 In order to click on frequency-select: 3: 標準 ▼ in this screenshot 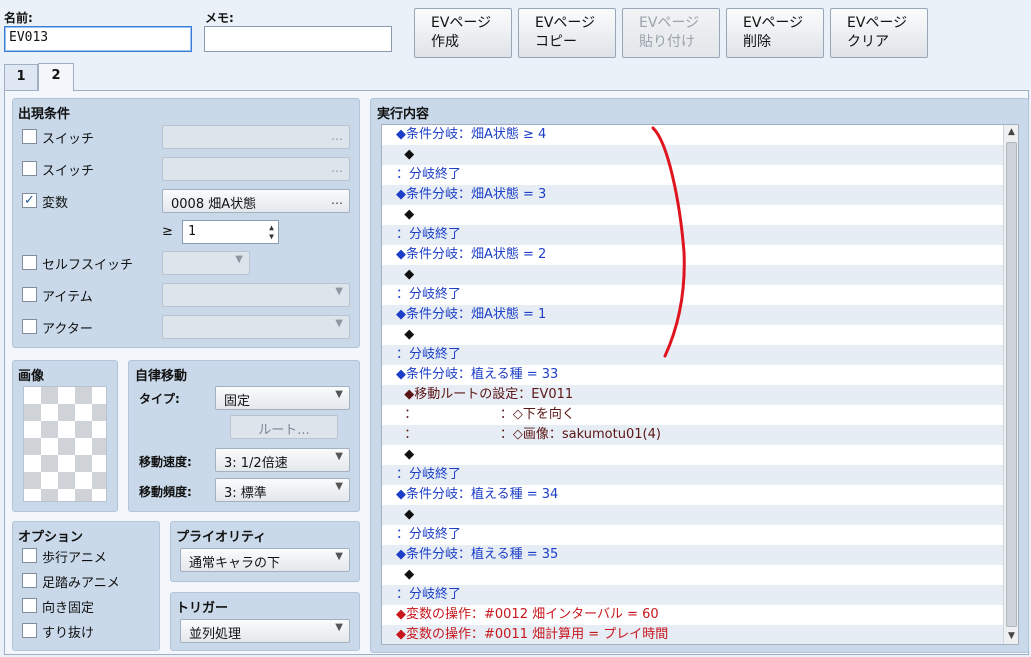, I will do `click(282, 490)`.